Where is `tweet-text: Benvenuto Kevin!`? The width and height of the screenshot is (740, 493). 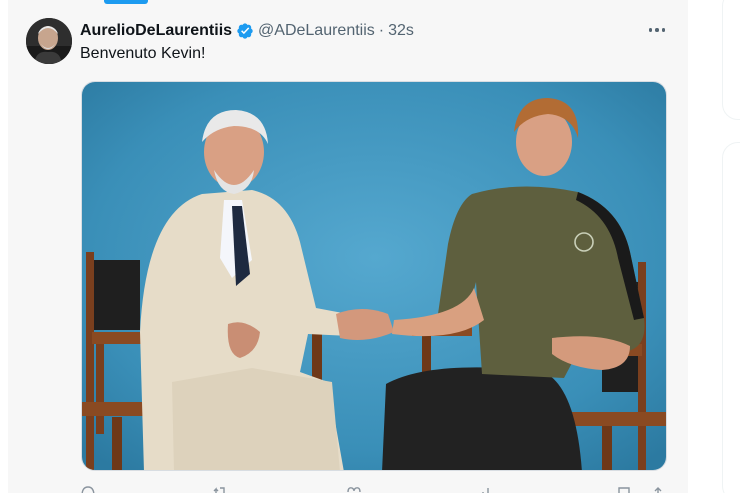
tweet-text: Benvenuto Kevin! is located at coordinates (143, 53).